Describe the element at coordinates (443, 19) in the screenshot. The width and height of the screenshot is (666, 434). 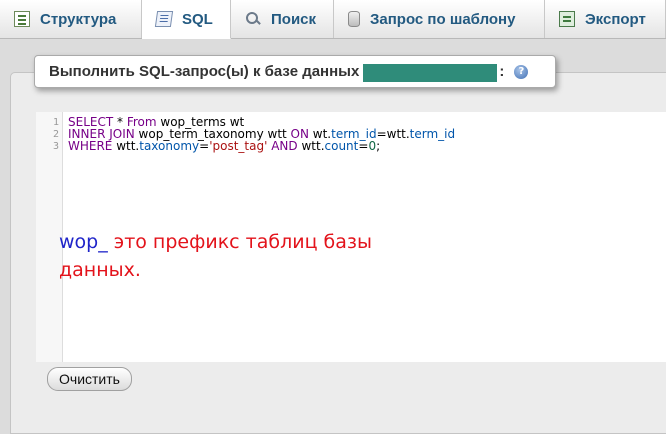
I see `tab-query-label: Запрос по шаблону` at that location.